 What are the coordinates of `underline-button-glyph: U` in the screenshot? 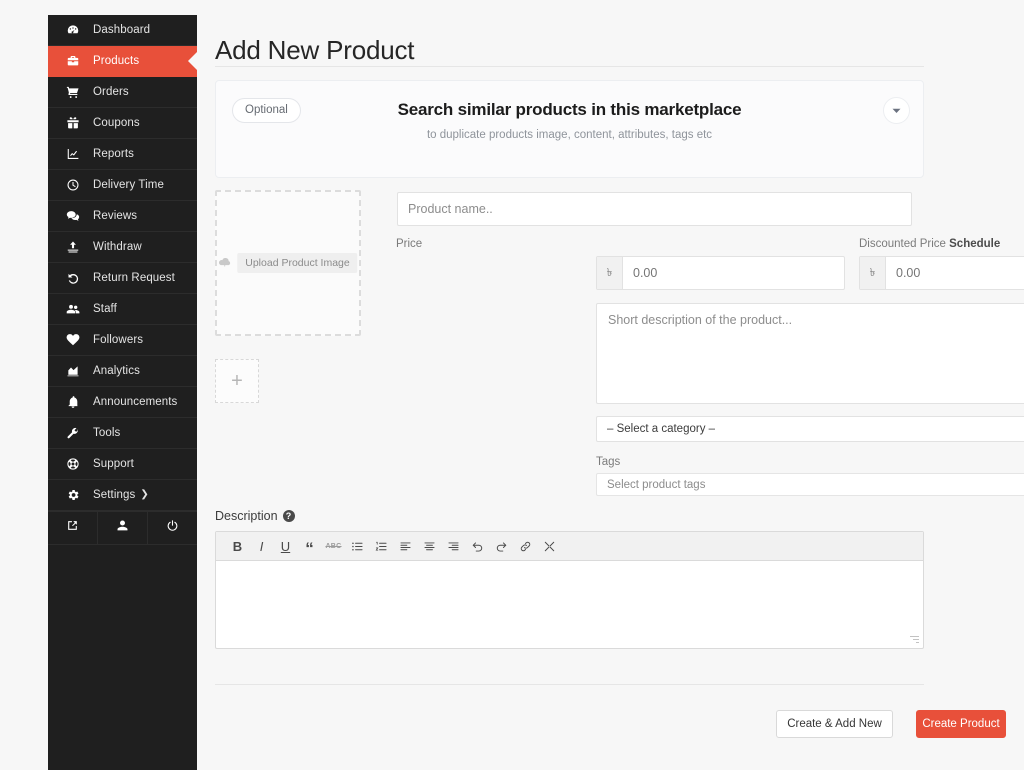 It's located at (285, 546).